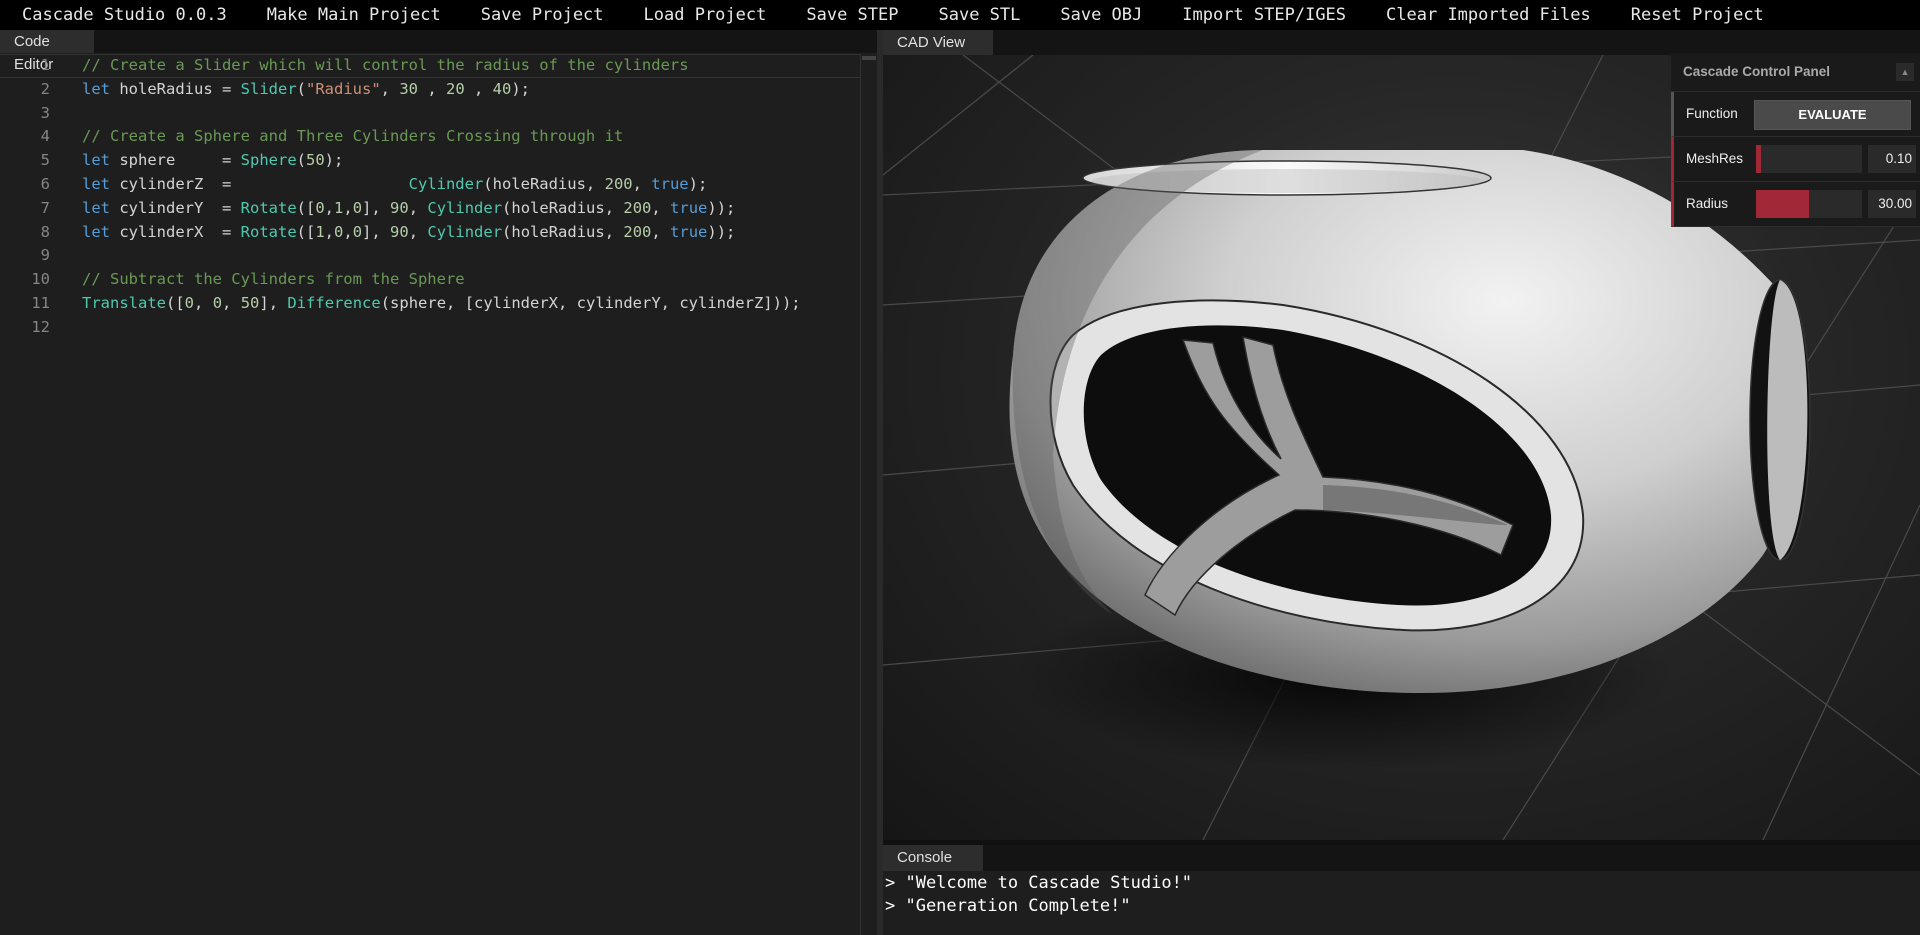  I want to click on menu-reset-project: Reset Project, so click(1697, 15).